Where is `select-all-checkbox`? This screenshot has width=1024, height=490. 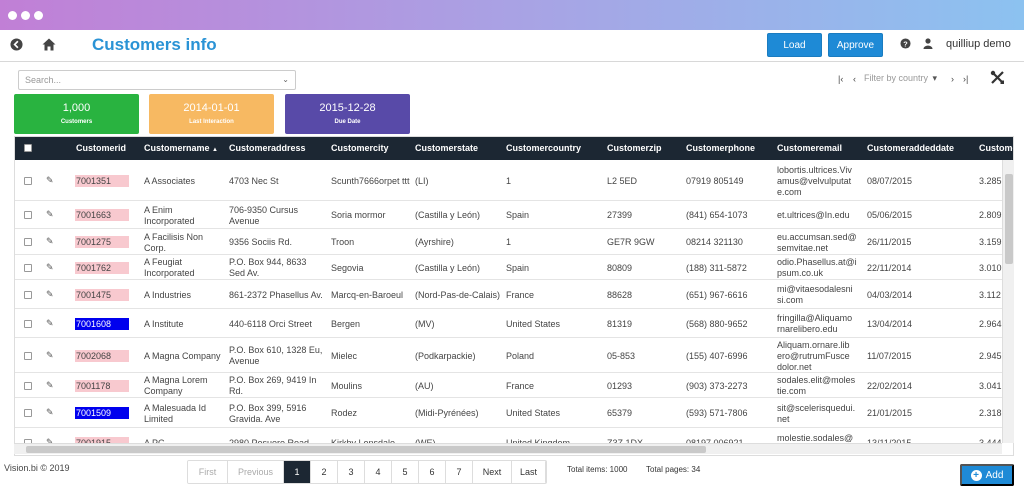 select-all-checkbox is located at coordinates (28, 148).